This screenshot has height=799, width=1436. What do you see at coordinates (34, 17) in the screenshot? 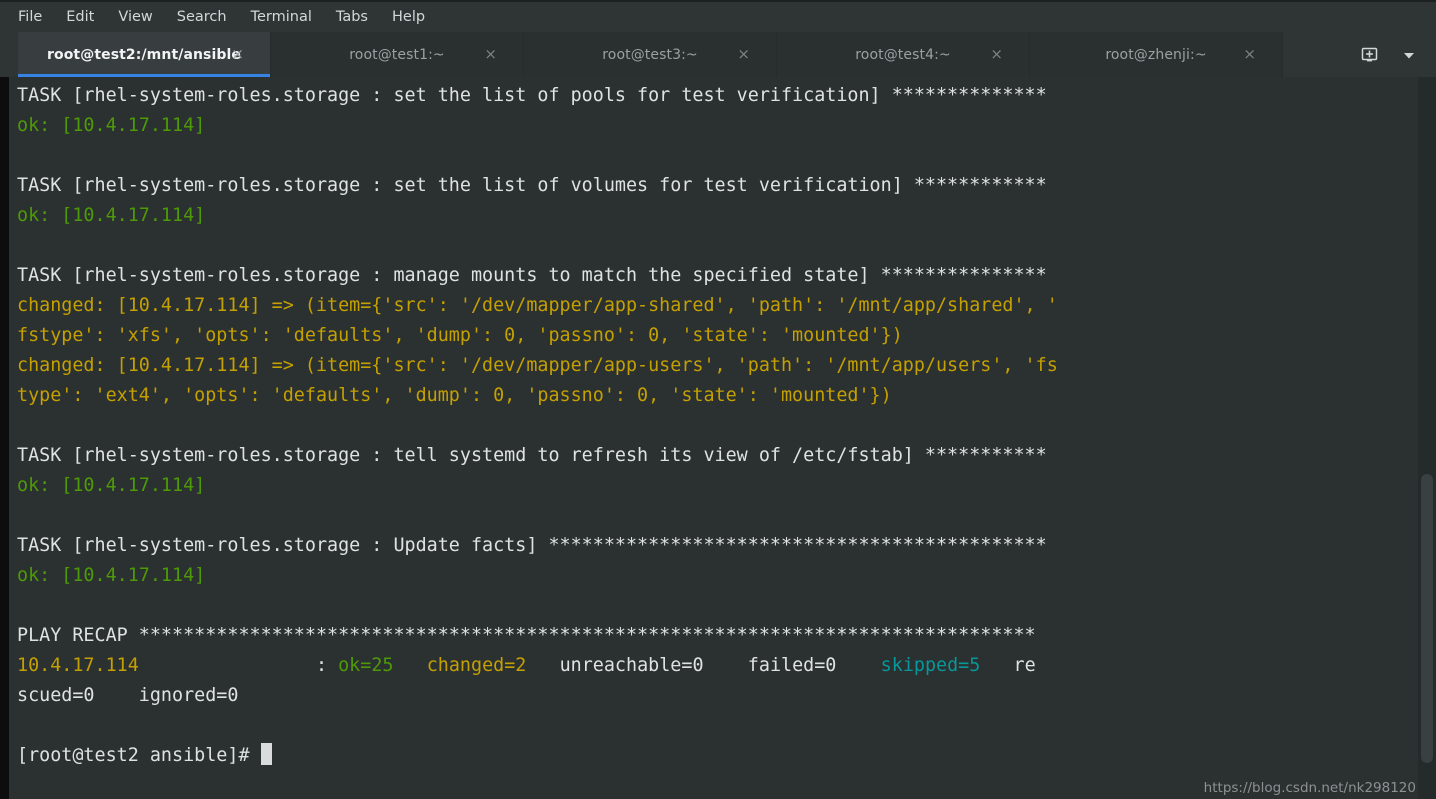
I see `menu-item-file: File` at bounding box center [34, 17].